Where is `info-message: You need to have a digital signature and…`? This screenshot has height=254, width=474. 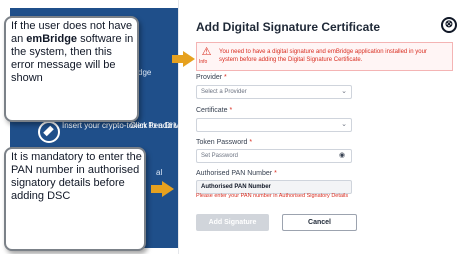 info-message: You need to have a digital signature and… is located at coordinates (323, 56).